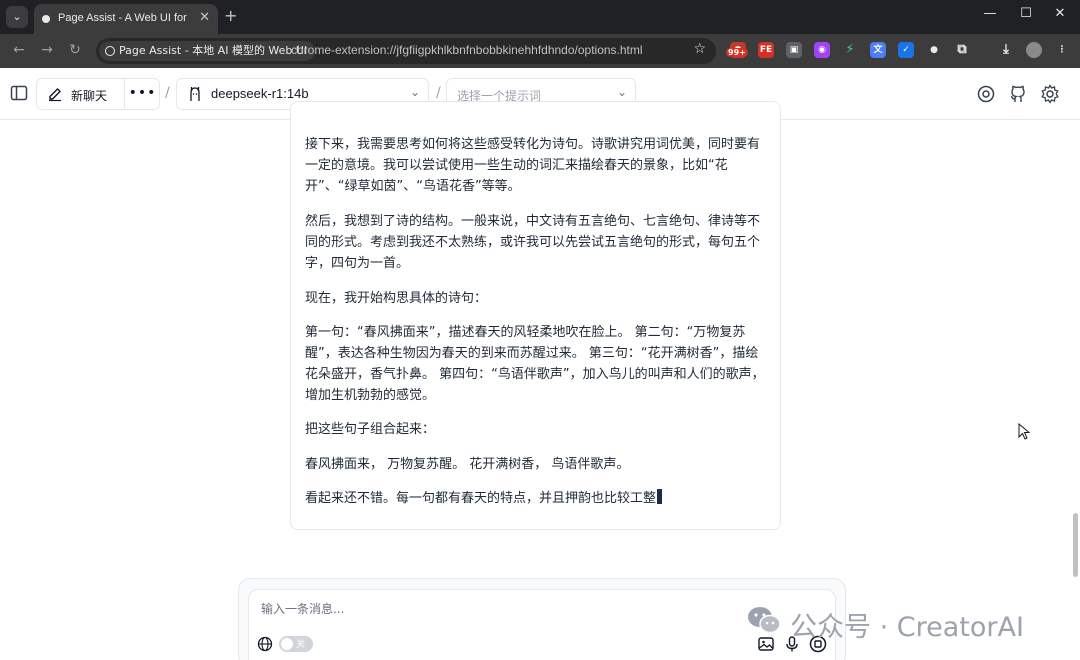  I want to click on new-chat-label: 新聊天, so click(89, 96).